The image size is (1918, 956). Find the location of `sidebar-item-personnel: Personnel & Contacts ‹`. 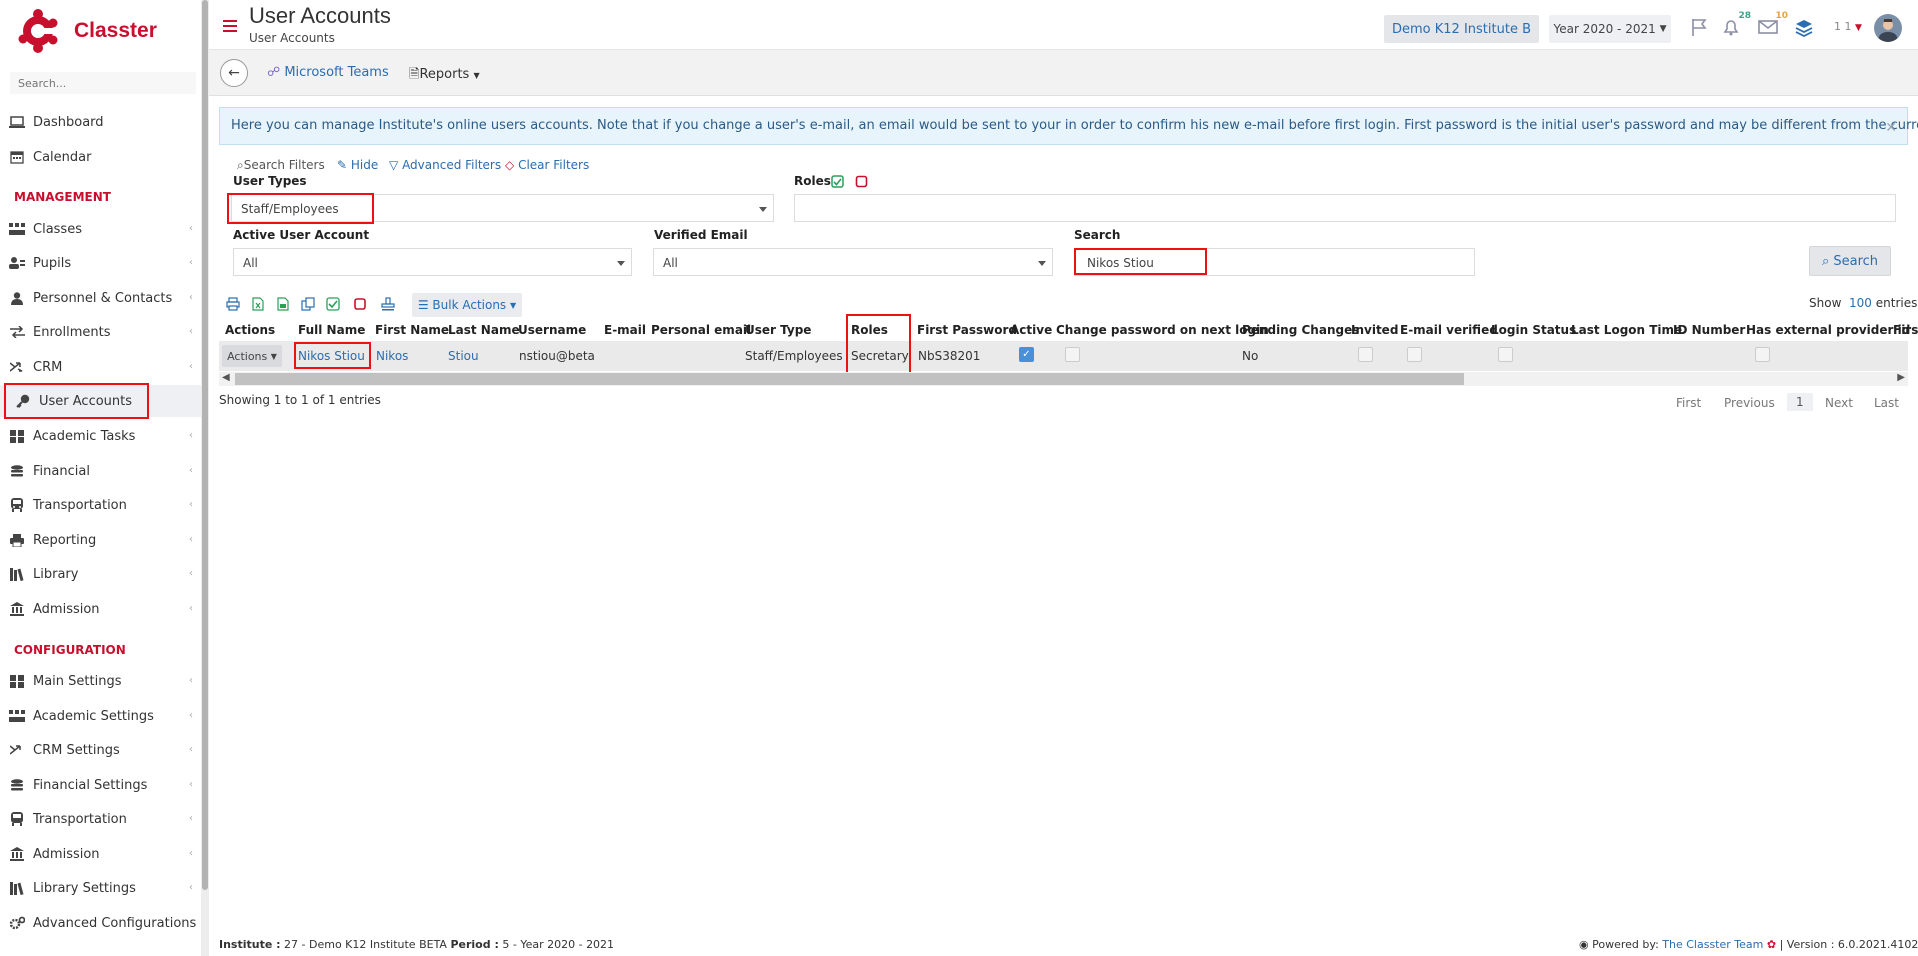

sidebar-item-personnel: Personnel & Contacts ‹ is located at coordinates (100, 298).